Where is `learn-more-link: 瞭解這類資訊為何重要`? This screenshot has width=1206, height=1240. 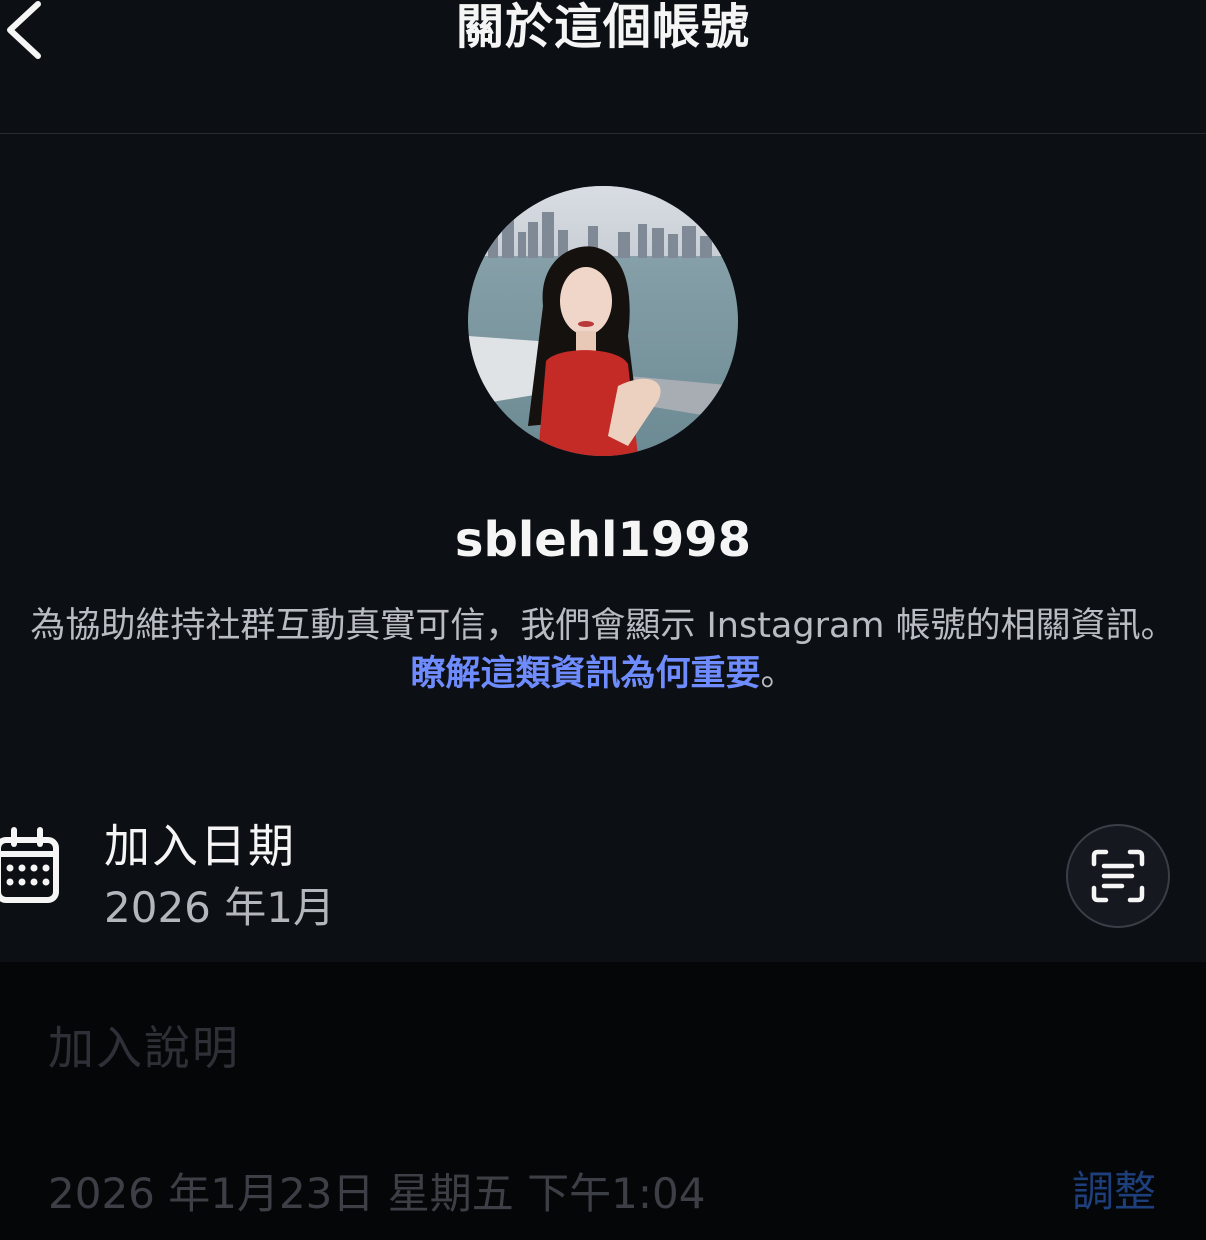 learn-more-link: 瞭解這類資訊為何重要 is located at coordinates (585, 674).